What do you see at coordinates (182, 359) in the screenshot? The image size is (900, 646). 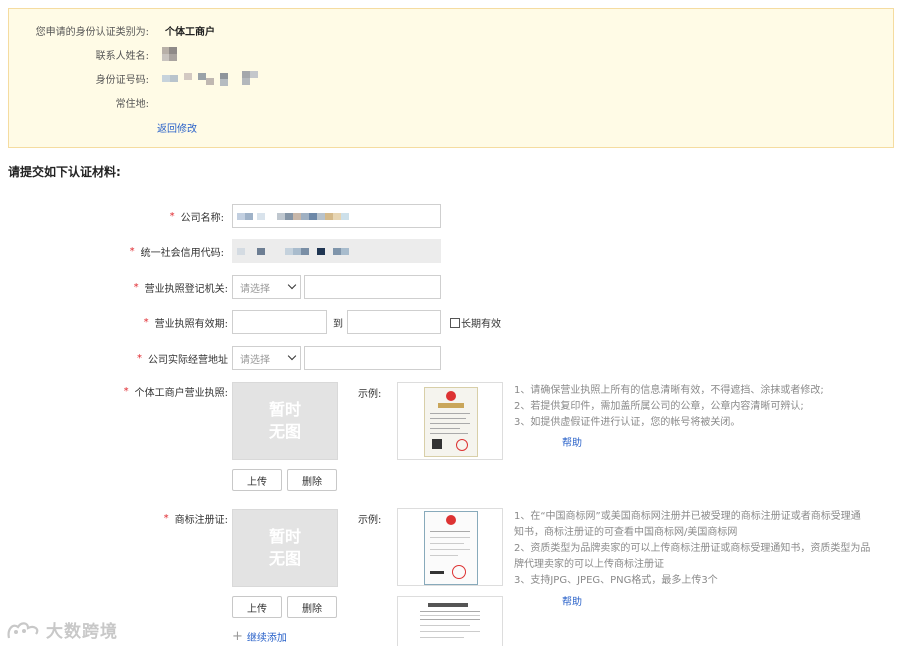 I see `business-address-label: * 公司实际经营地址` at bounding box center [182, 359].